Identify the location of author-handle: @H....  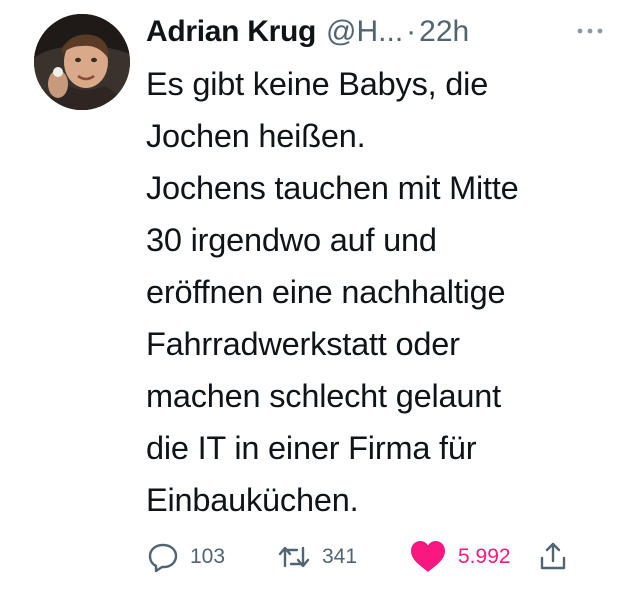
(364, 32).